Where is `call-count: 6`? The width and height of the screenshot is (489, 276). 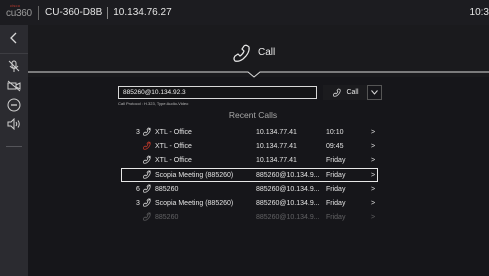 call-count: 6 is located at coordinates (138, 189).